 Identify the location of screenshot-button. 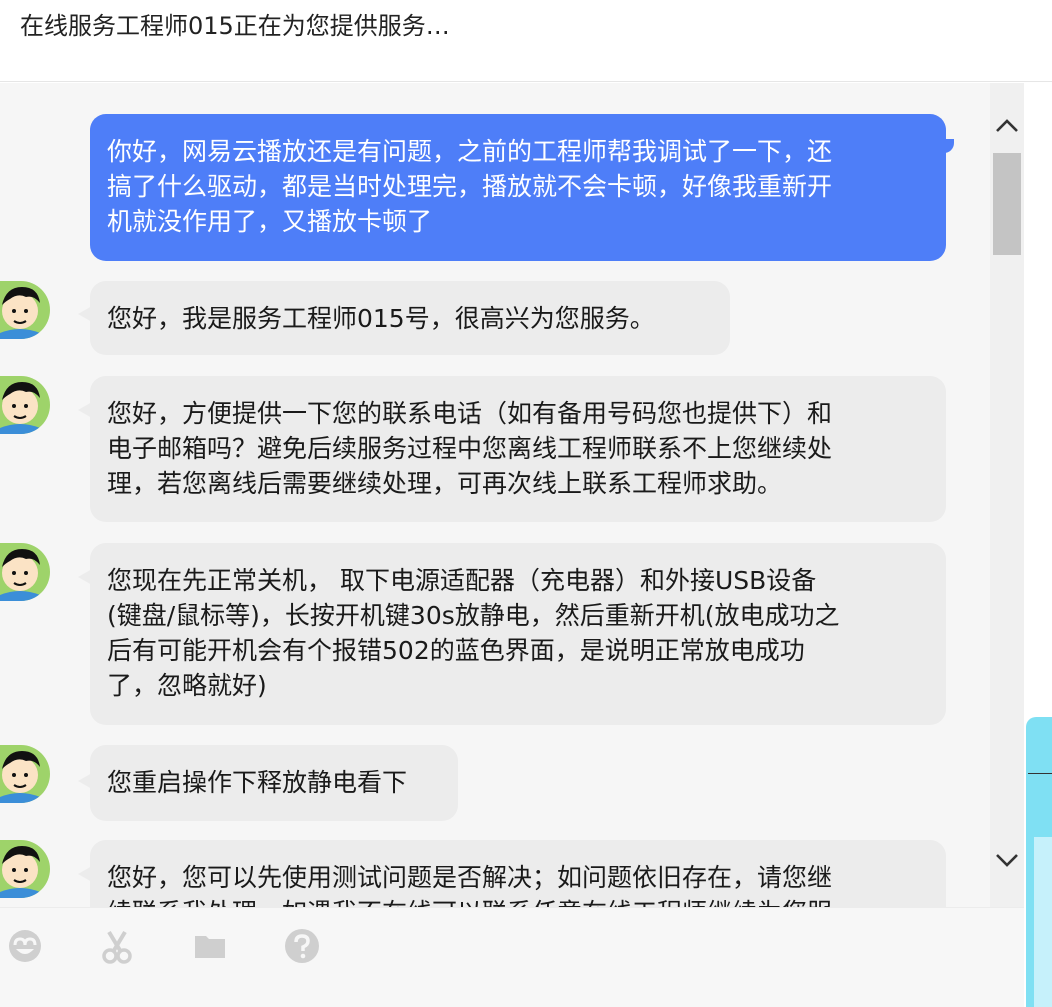
(117, 948).